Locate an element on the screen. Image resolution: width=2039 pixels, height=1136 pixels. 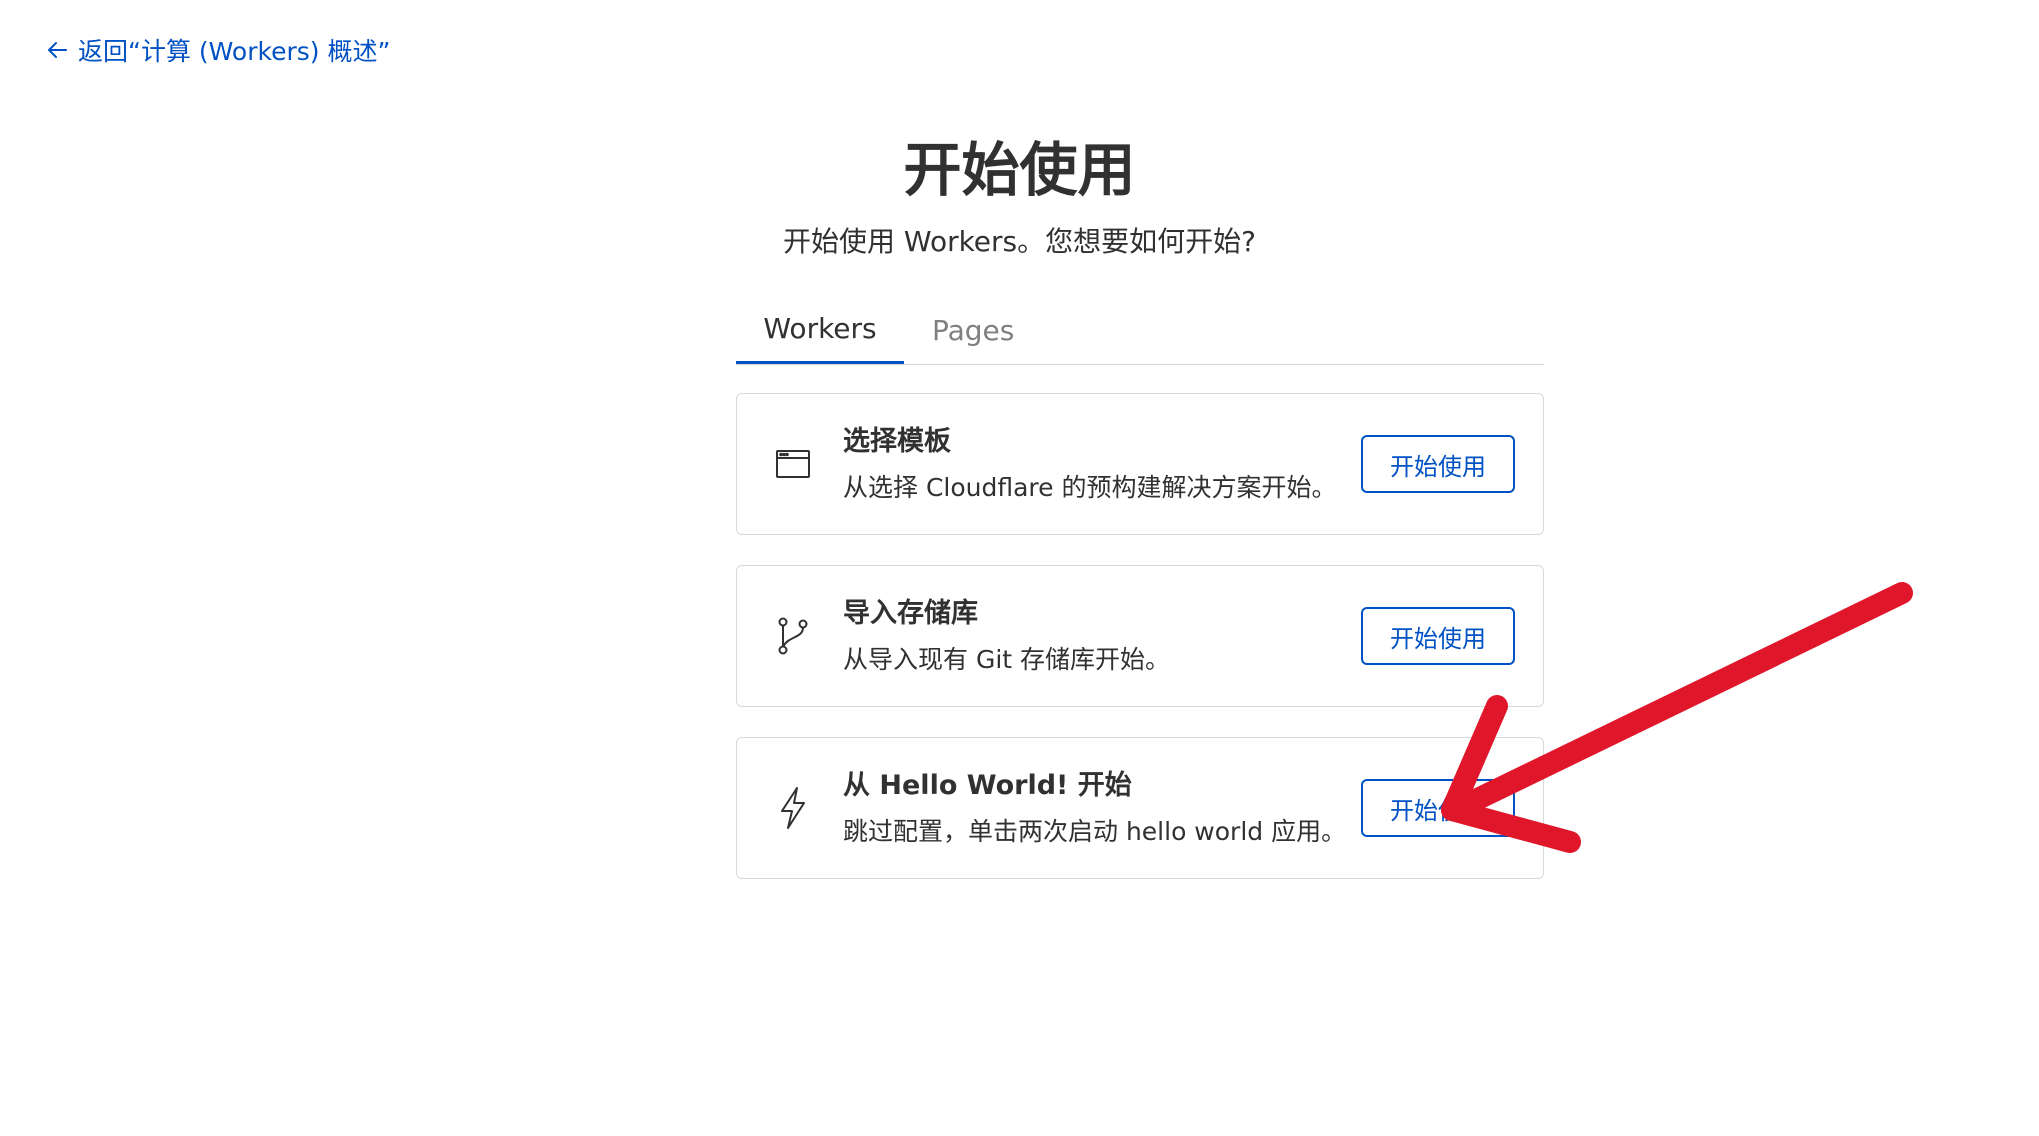
browser-window-icon is located at coordinates (793, 464).